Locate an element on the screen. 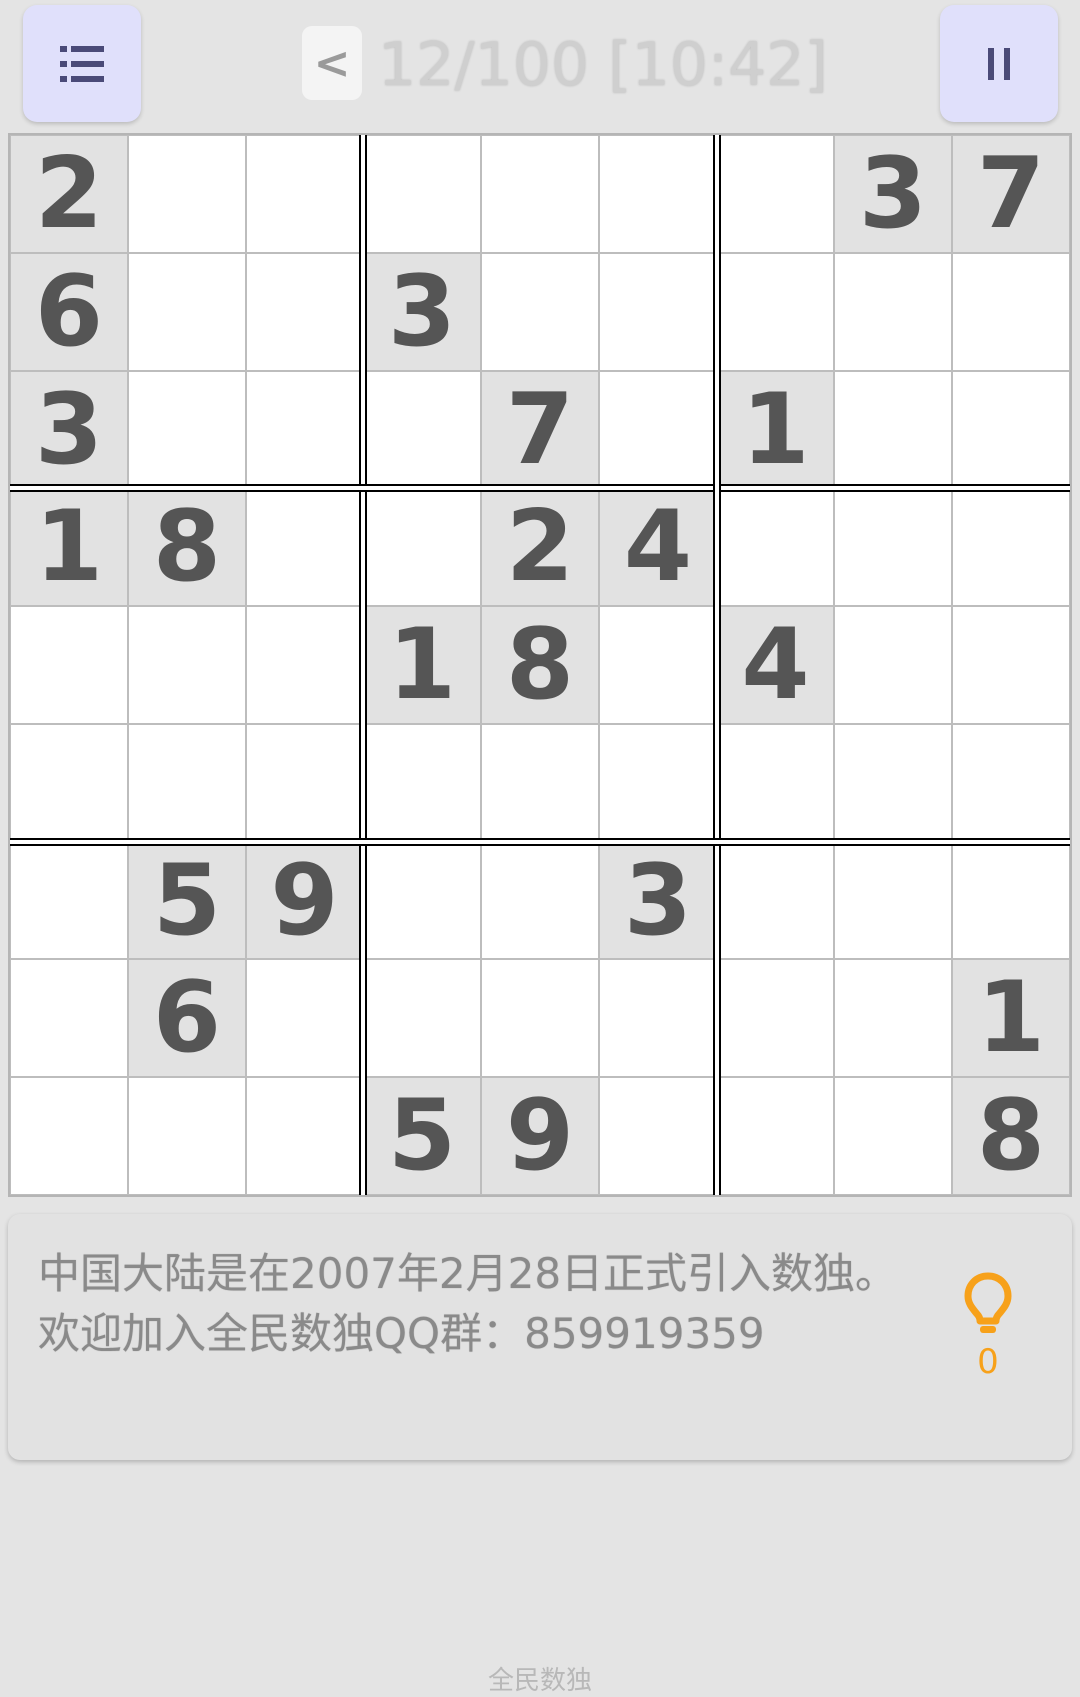 This screenshot has width=1080, height=1697. list-icon is located at coordinates (82, 63).